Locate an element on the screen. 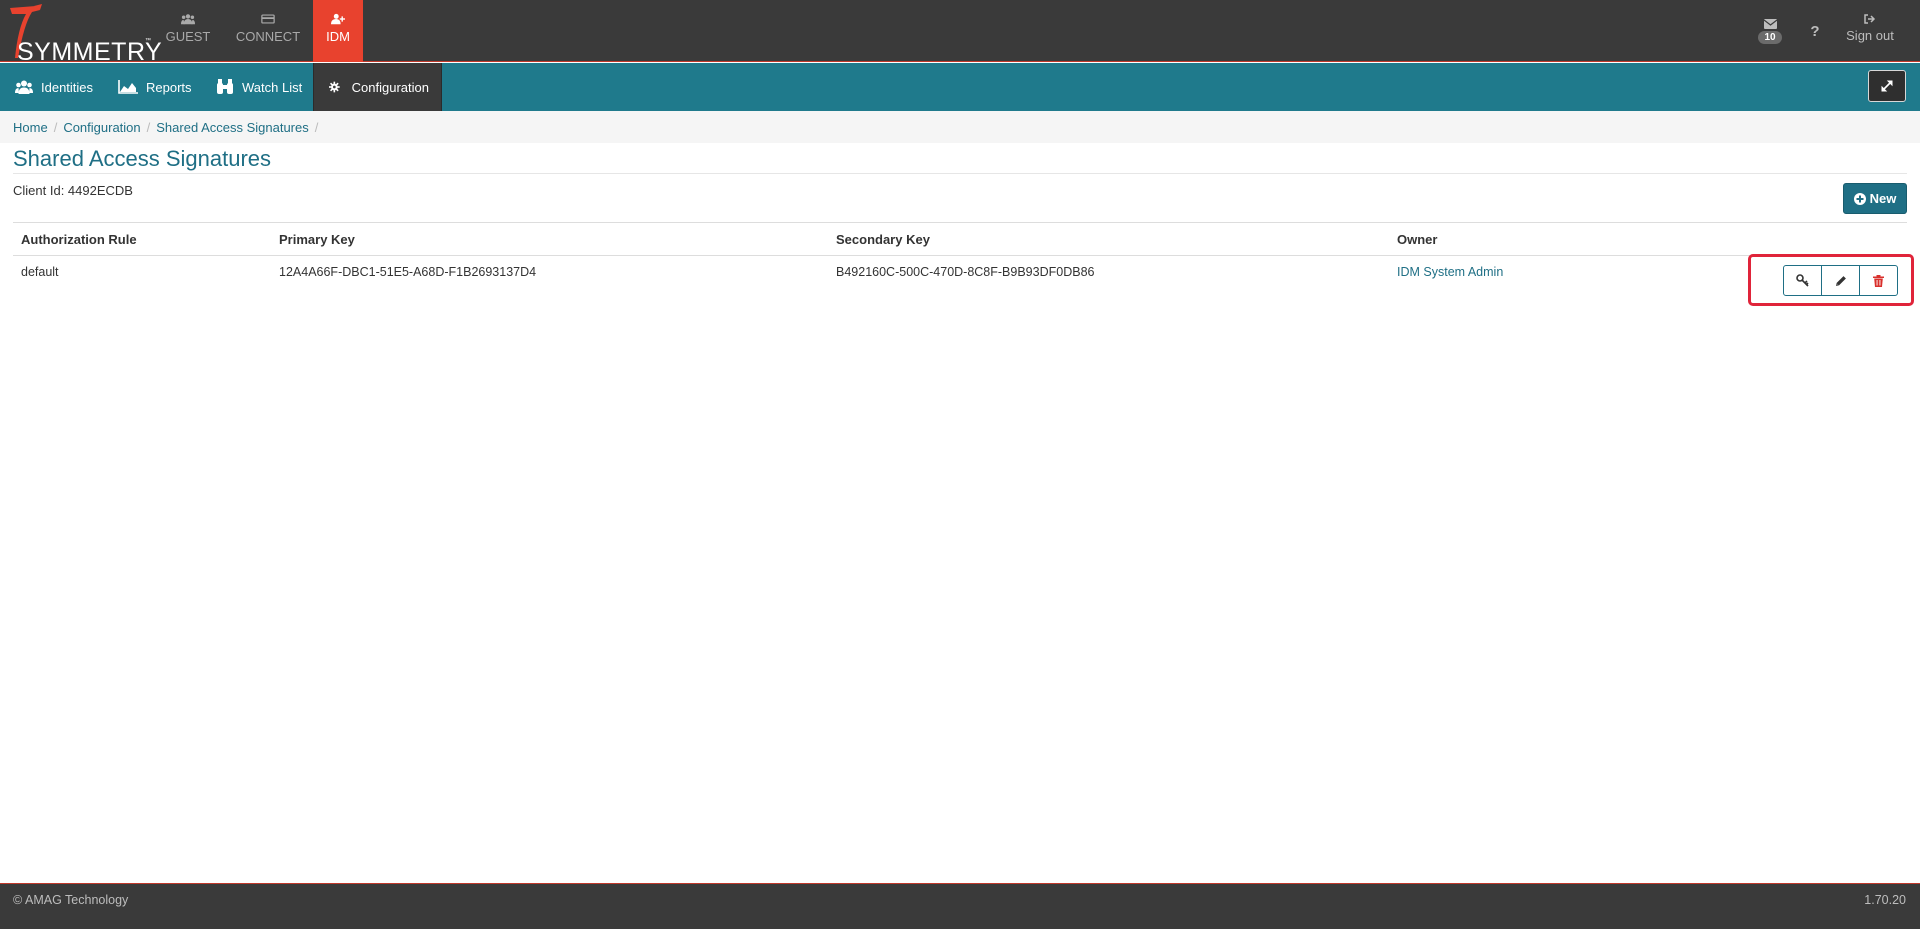 Image resolution: width=1920 pixels, height=929 pixels. copyright-text: © AMAG Technology is located at coordinates (71, 900).